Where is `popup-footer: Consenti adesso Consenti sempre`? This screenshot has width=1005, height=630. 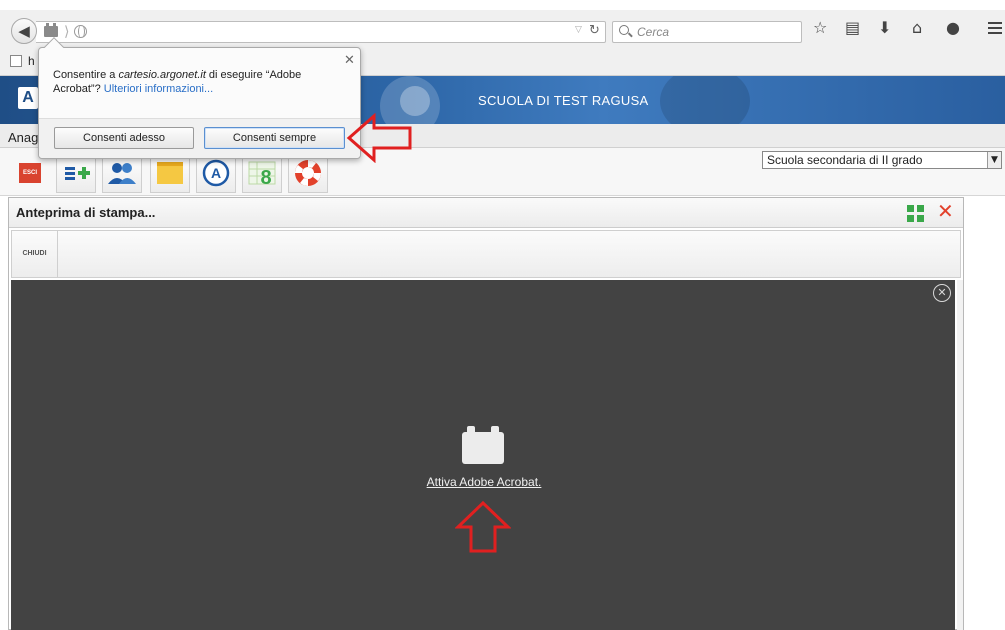 popup-footer: Consenti adesso Consenti sempre is located at coordinates (199, 138).